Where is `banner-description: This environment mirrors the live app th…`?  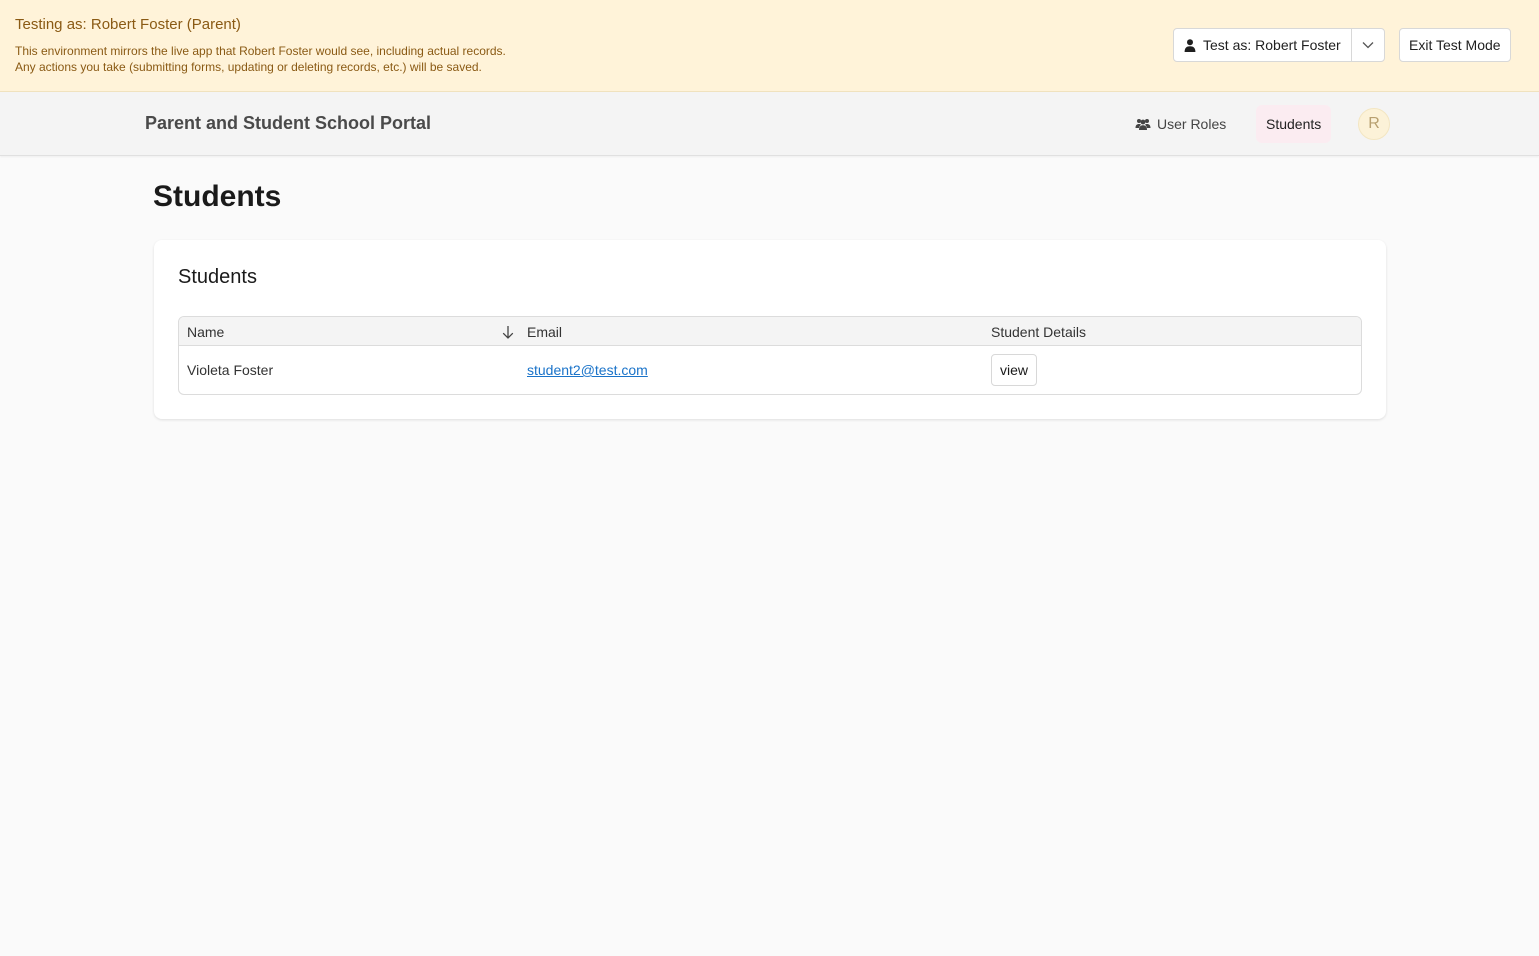
banner-description: This environment mirrors the live app th… is located at coordinates (260, 59).